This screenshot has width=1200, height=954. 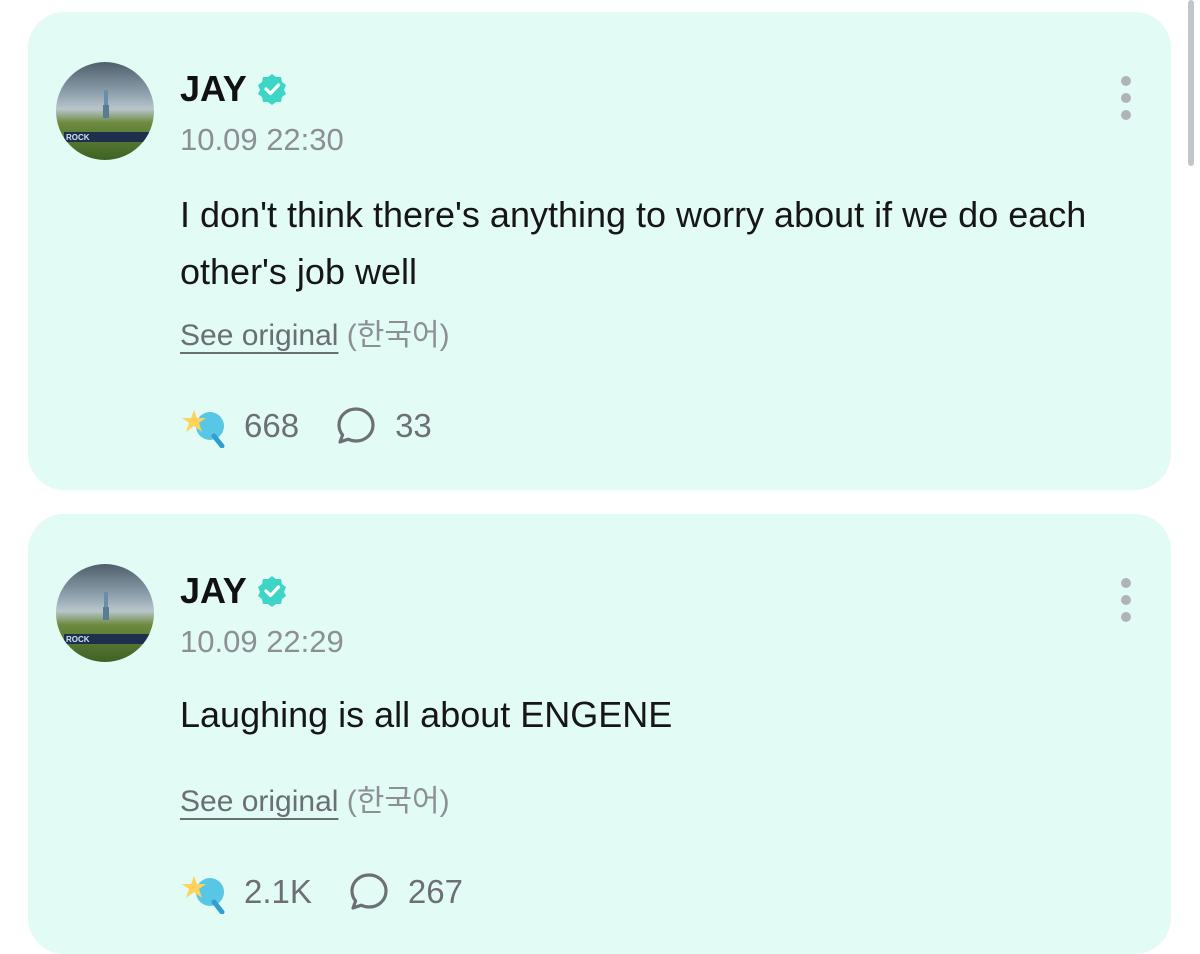 I want to click on comment-button: 33, so click(x=383, y=426).